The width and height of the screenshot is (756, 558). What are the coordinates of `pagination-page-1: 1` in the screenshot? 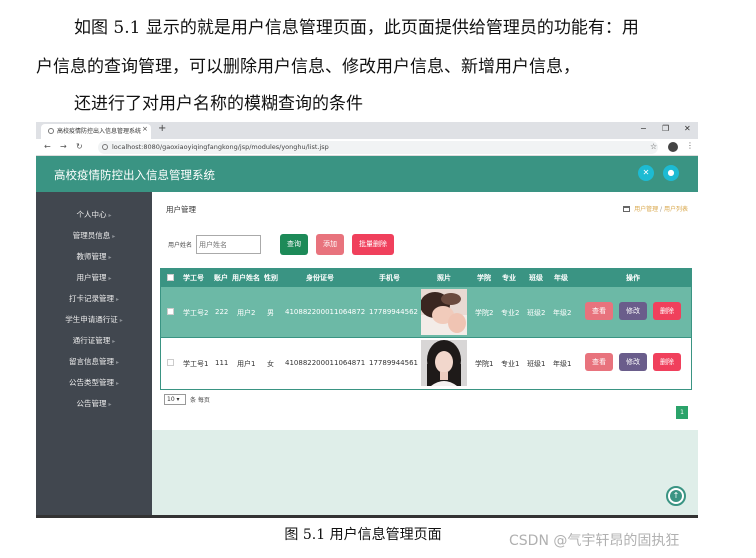 It's located at (682, 412).